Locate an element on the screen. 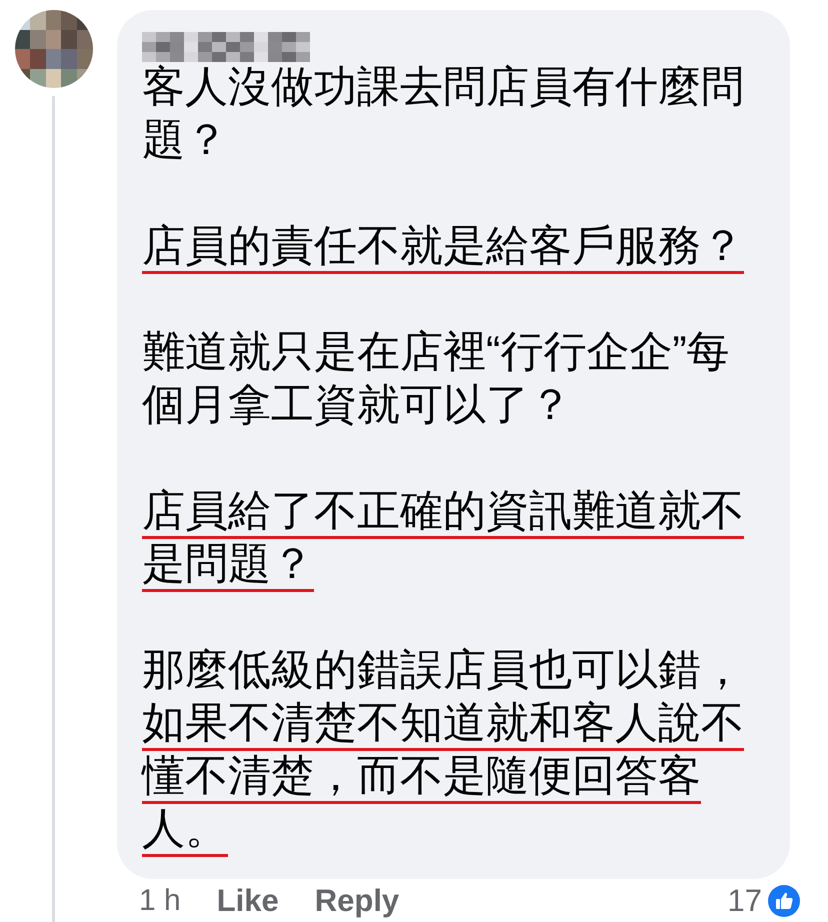 The height and width of the screenshot is (922, 828). avatar-placeholder is located at coordinates (53, 49).